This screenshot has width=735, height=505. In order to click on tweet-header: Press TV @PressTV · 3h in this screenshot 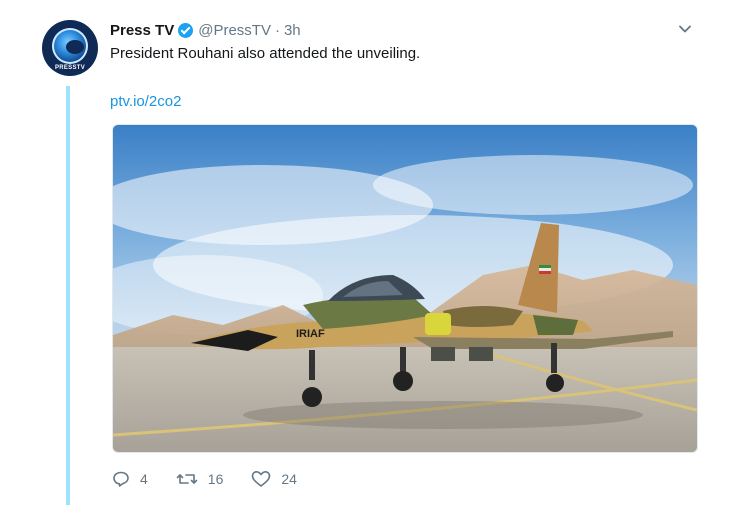, I will do `click(205, 30)`.